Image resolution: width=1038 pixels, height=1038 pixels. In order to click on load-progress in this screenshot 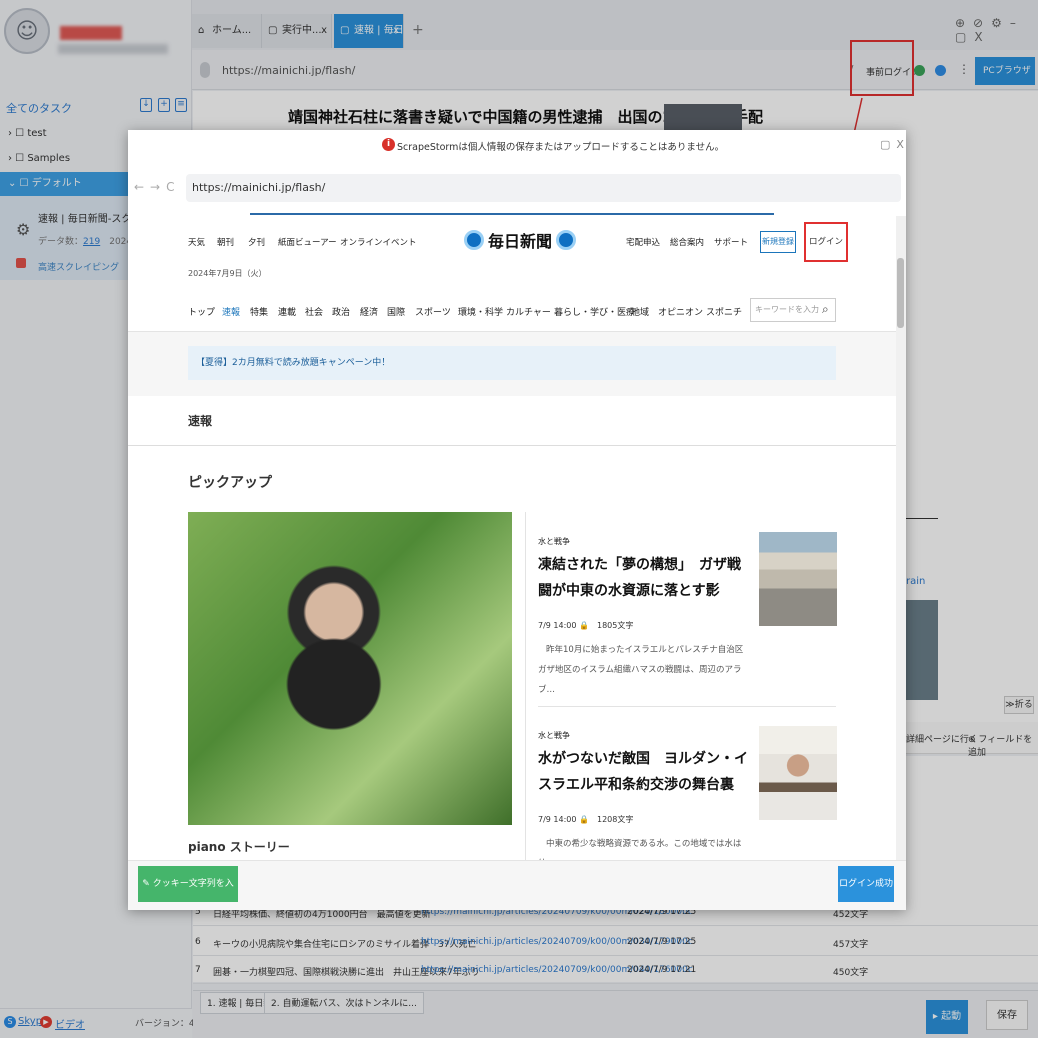, I will do `click(512, 214)`.